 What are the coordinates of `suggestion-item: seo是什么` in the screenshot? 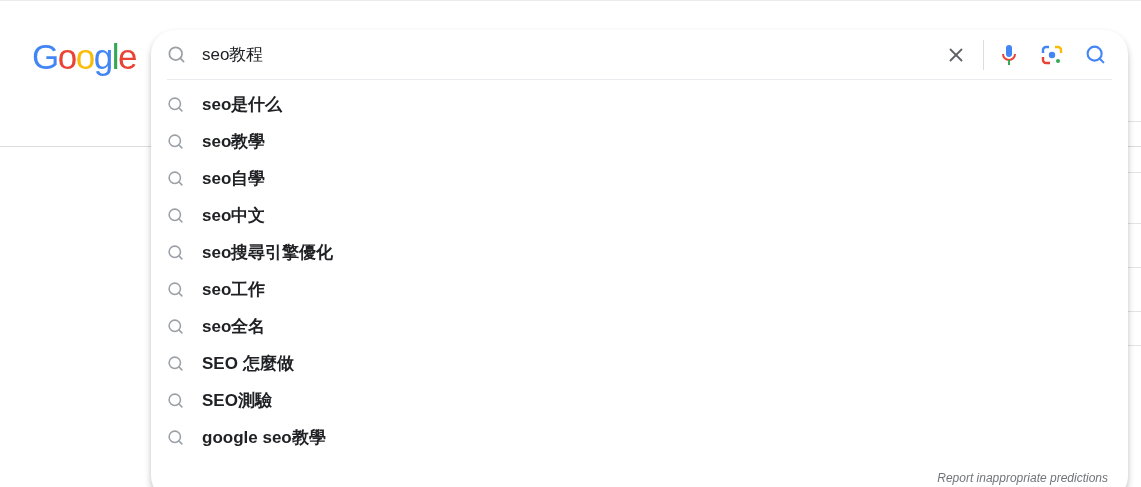 It's located at (639, 104).